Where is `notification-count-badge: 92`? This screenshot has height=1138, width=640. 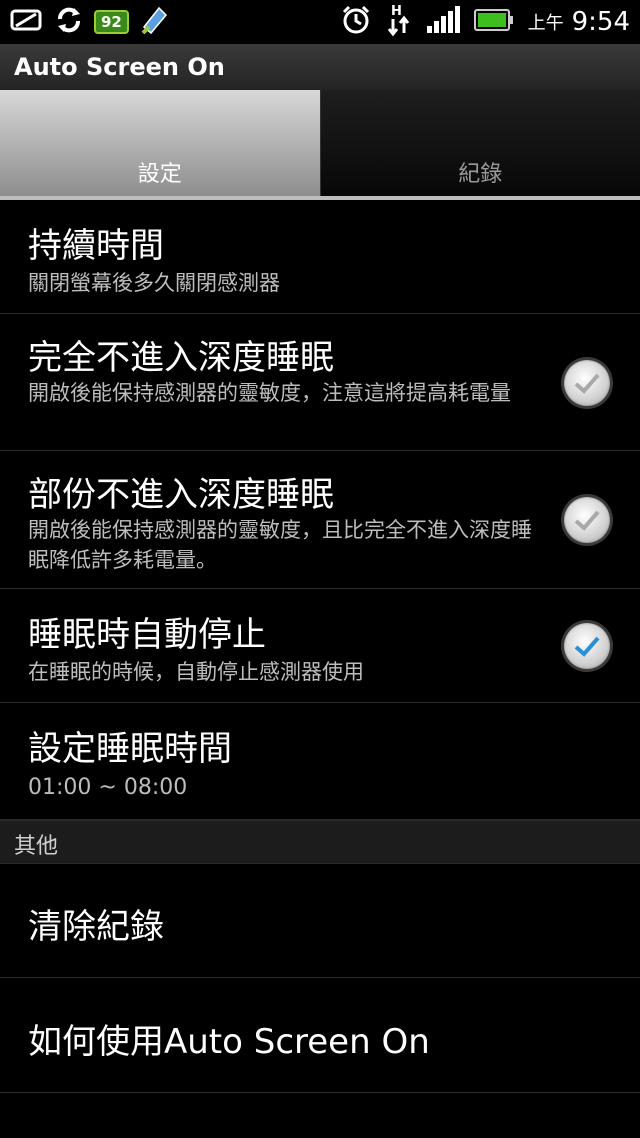
notification-count-badge: 92 is located at coordinates (111, 22).